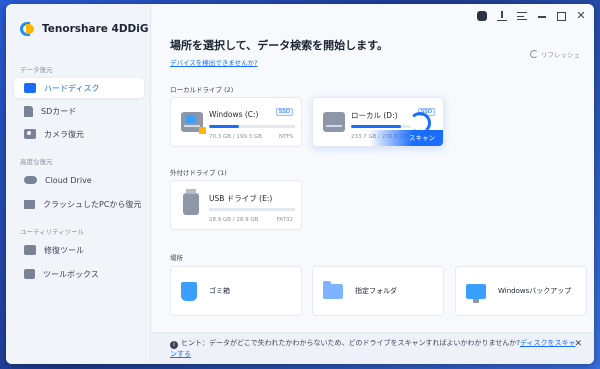 The image size is (600, 369). Describe the element at coordinates (581, 15) in the screenshot. I see `close-icon: ✕` at that location.